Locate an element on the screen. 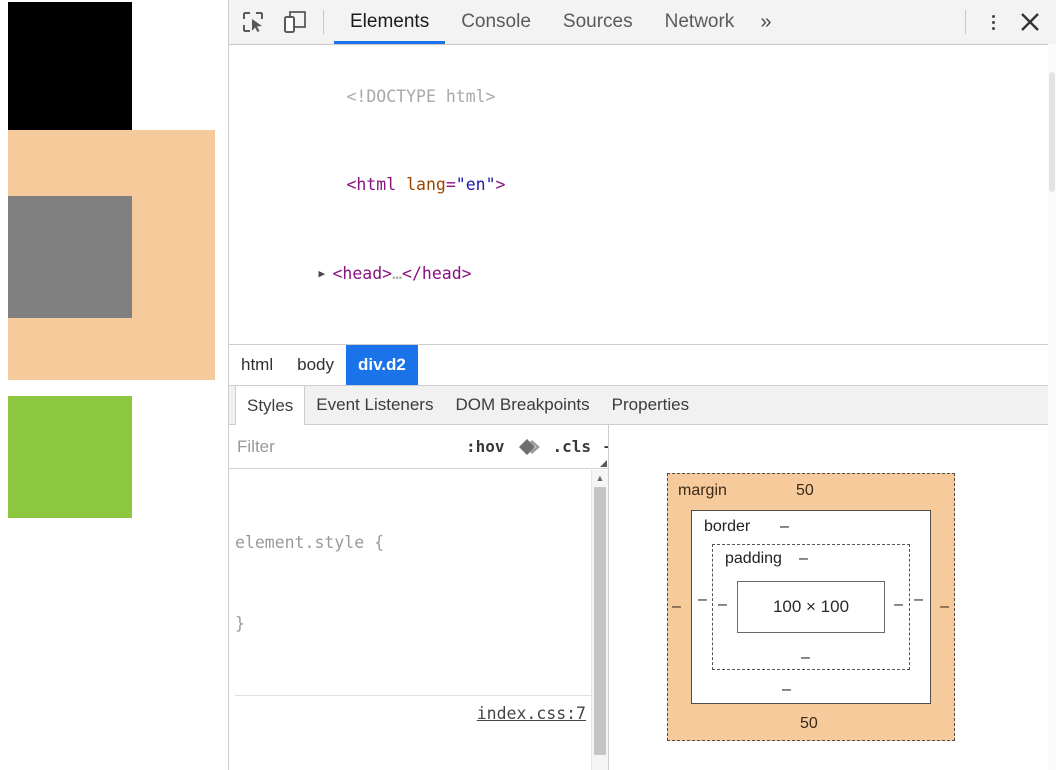  tab-properties: Properties is located at coordinates (650, 405).